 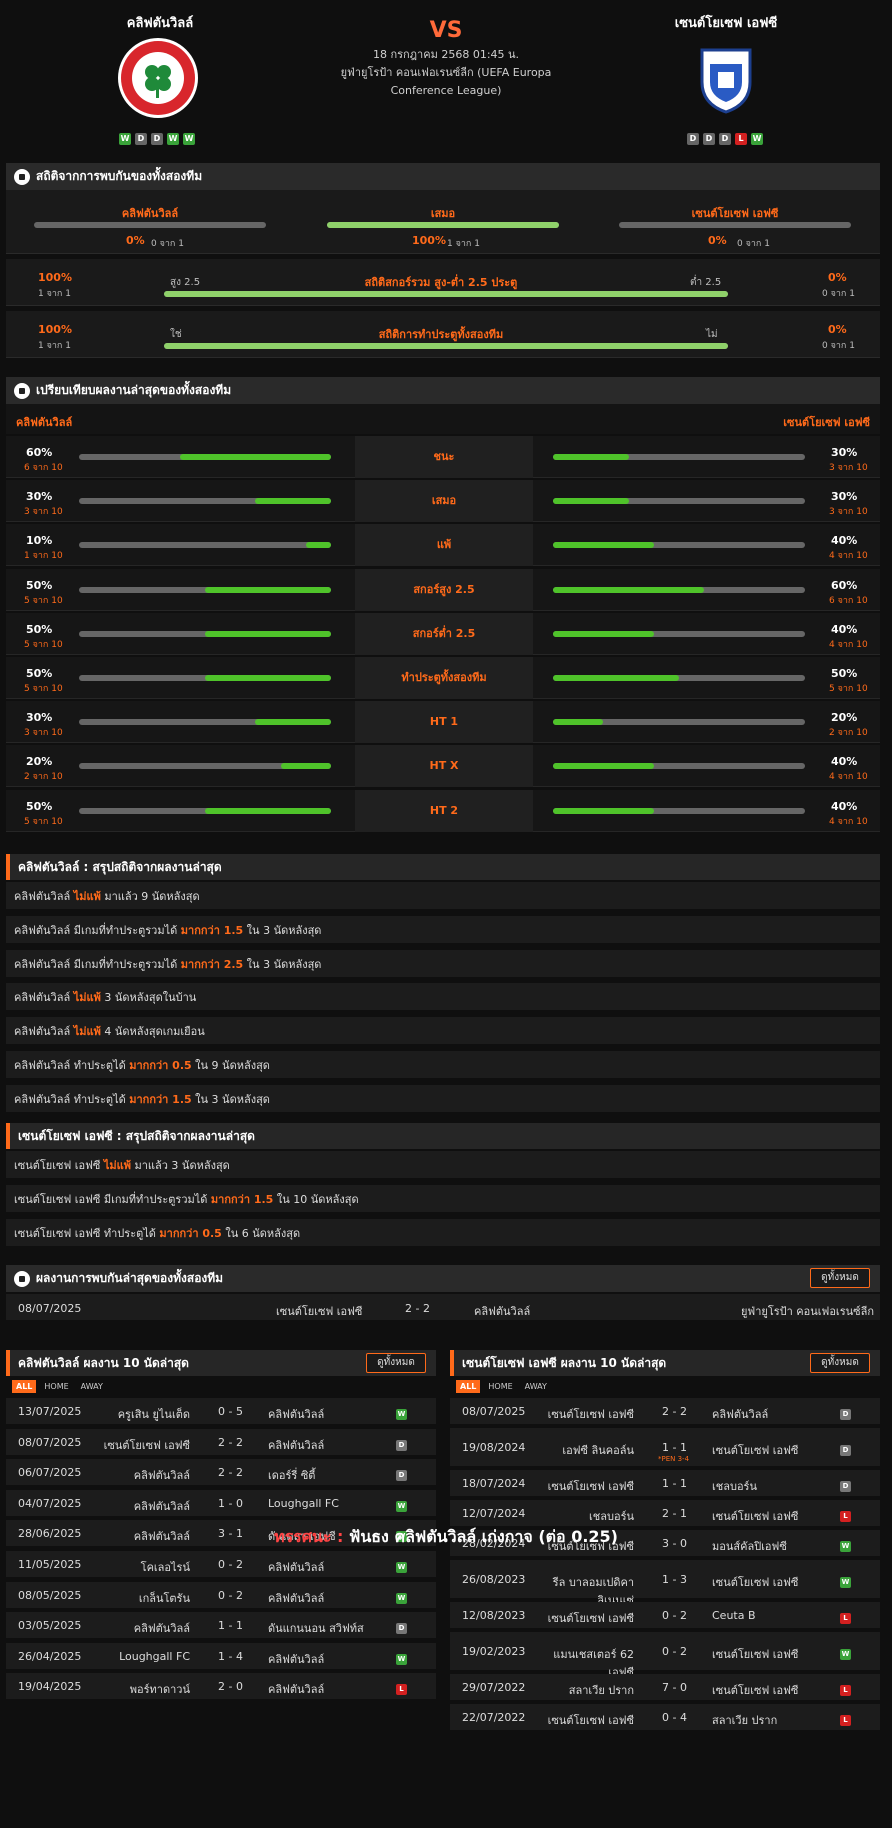 I want to click on compare-label: HT 2, so click(x=444, y=810).